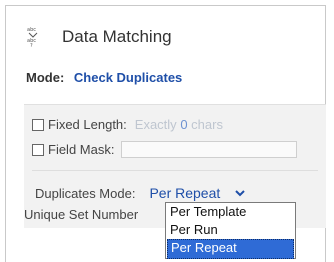 The width and height of the screenshot is (334, 262). What do you see at coordinates (209, 149) in the screenshot?
I see `field-mask-input` at bounding box center [209, 149].